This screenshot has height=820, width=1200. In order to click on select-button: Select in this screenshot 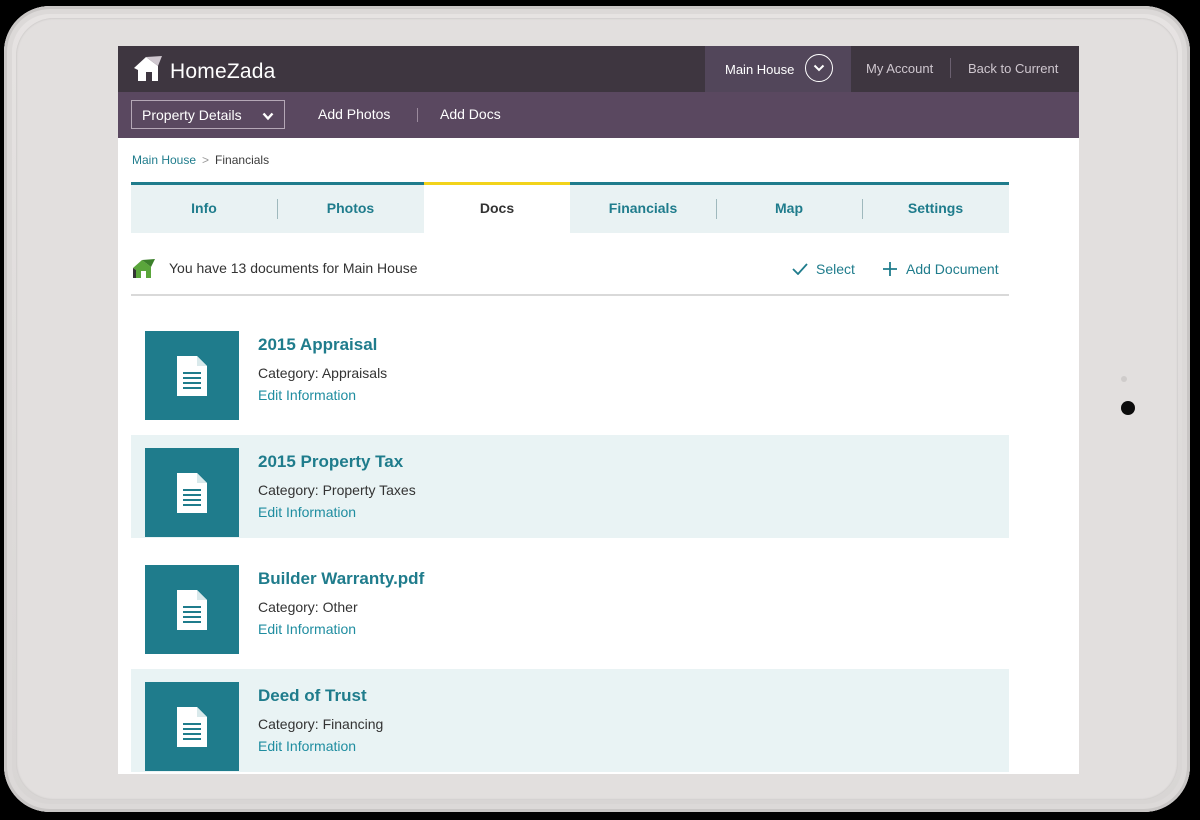, I will do `click(823, 269)`.